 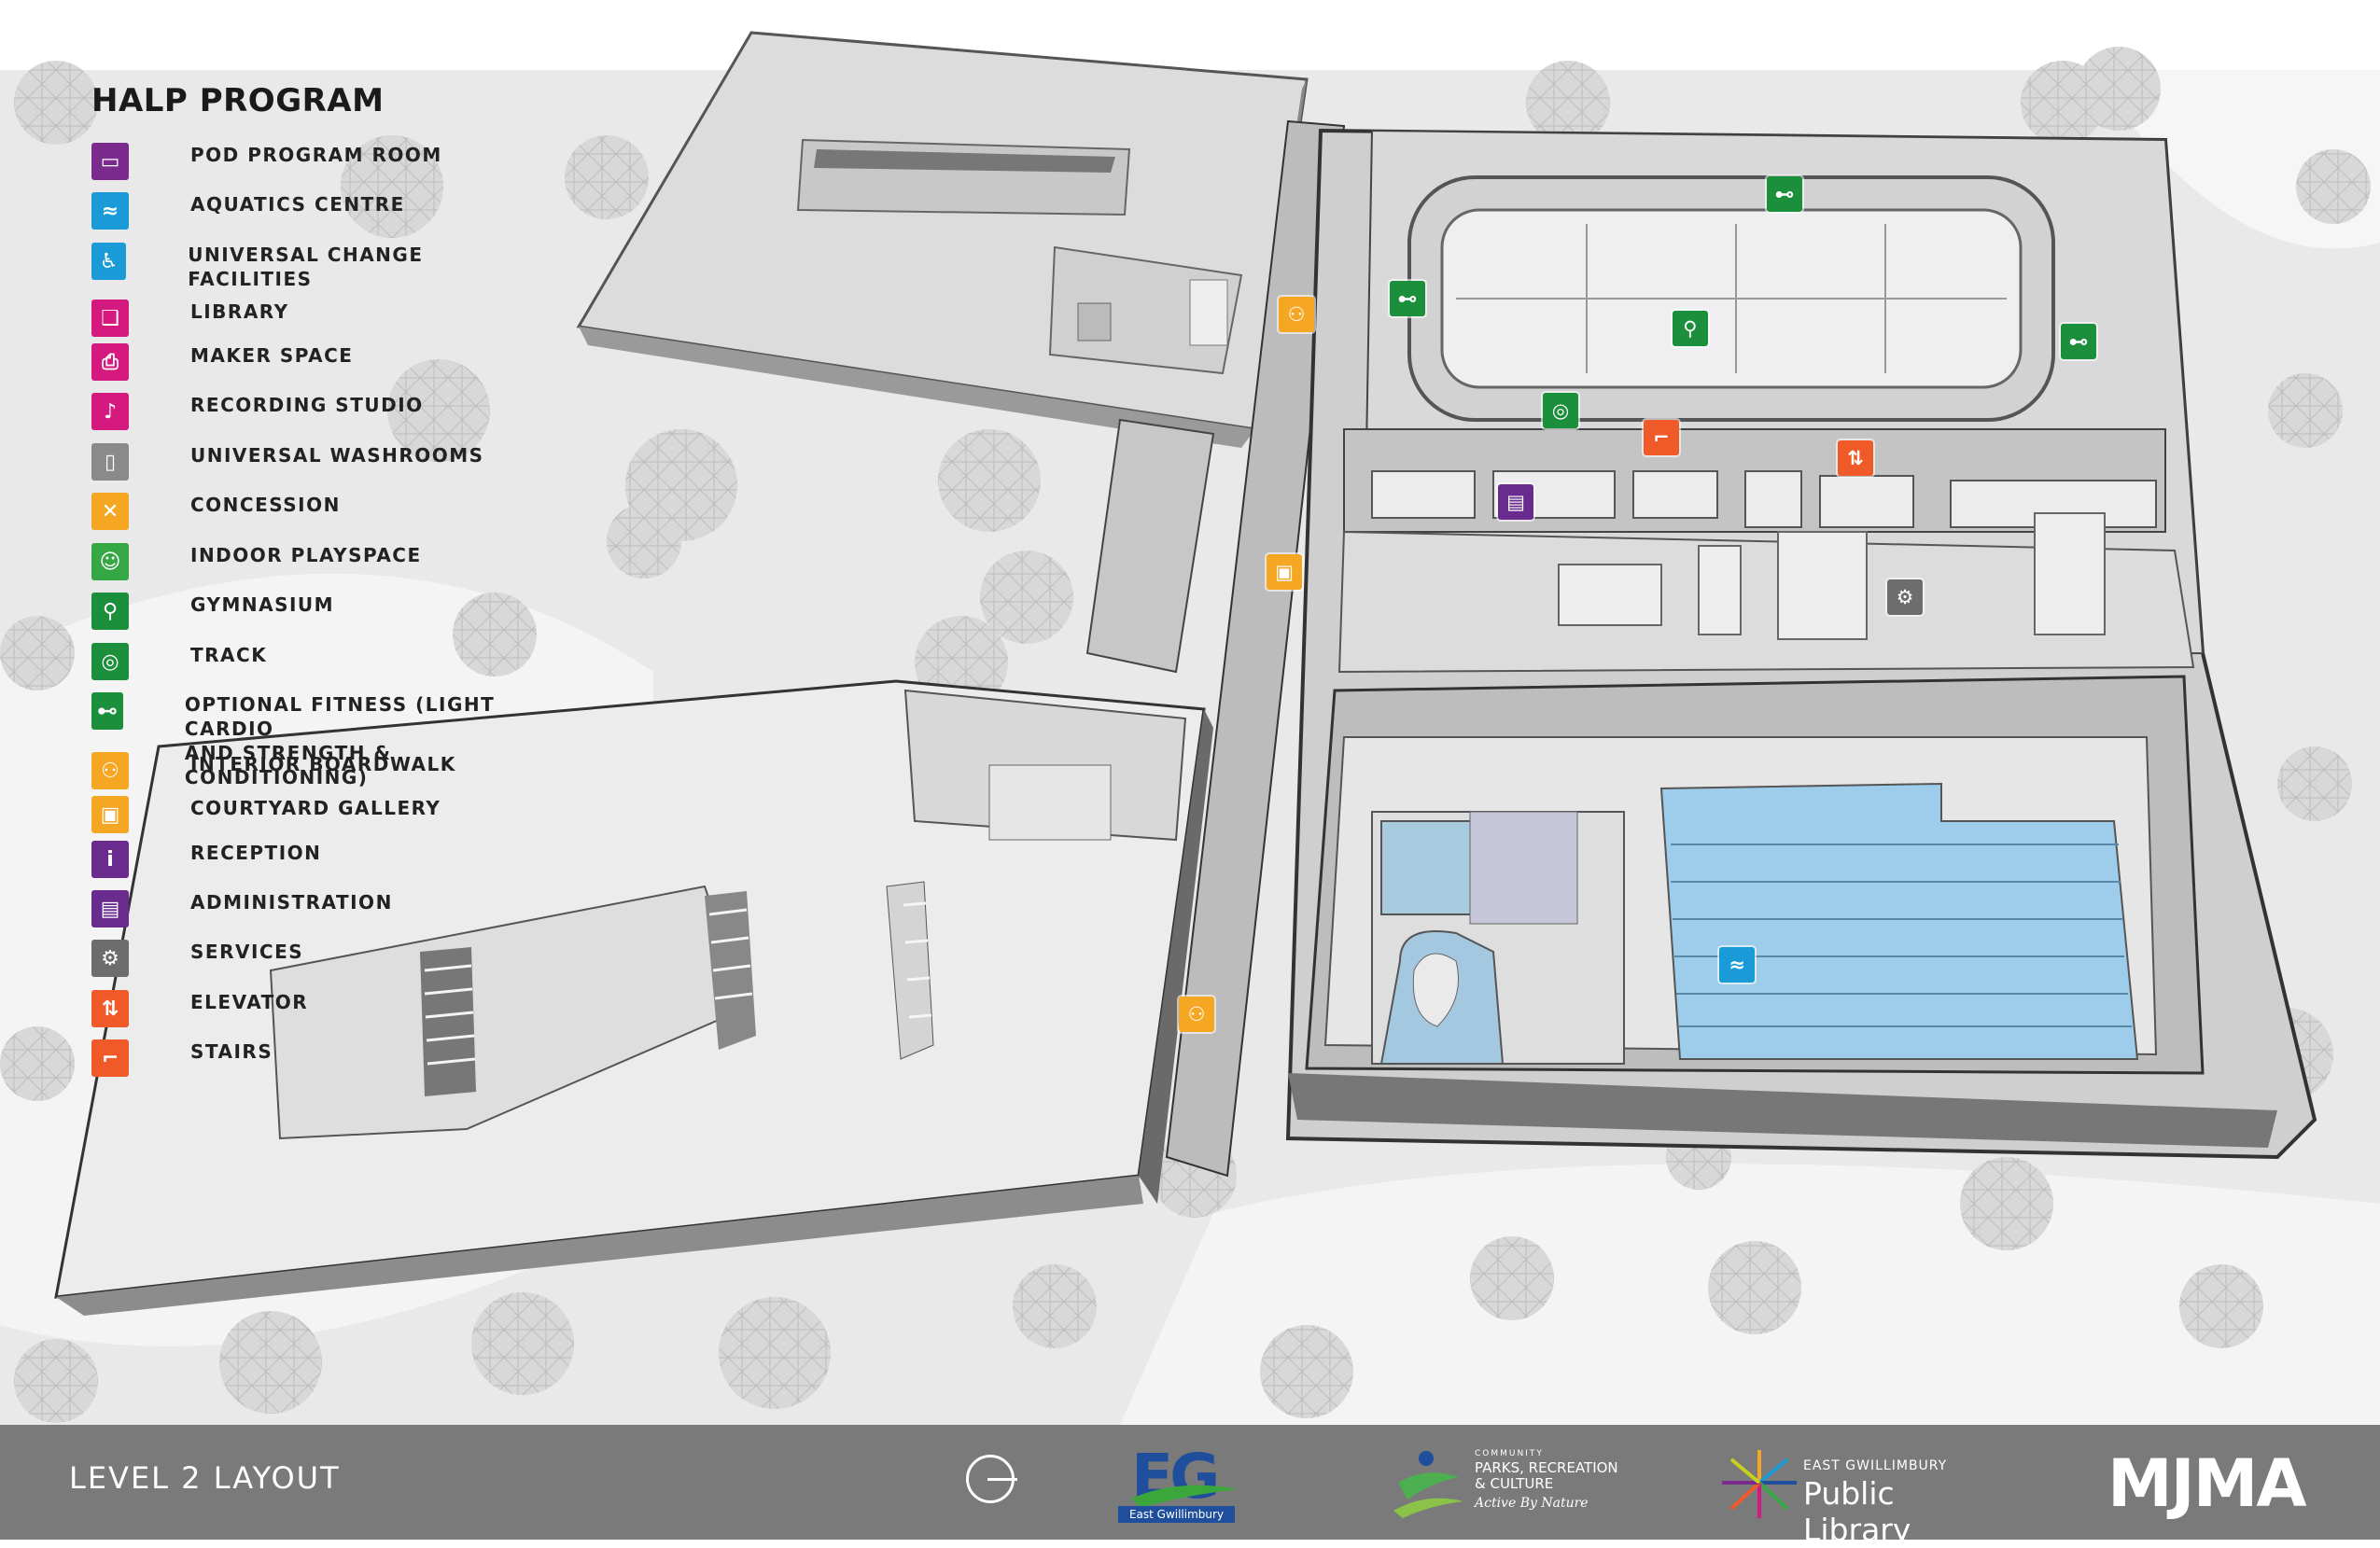 I want to click on legend-icon-glyph: ❑, so click(x=110, y=318).